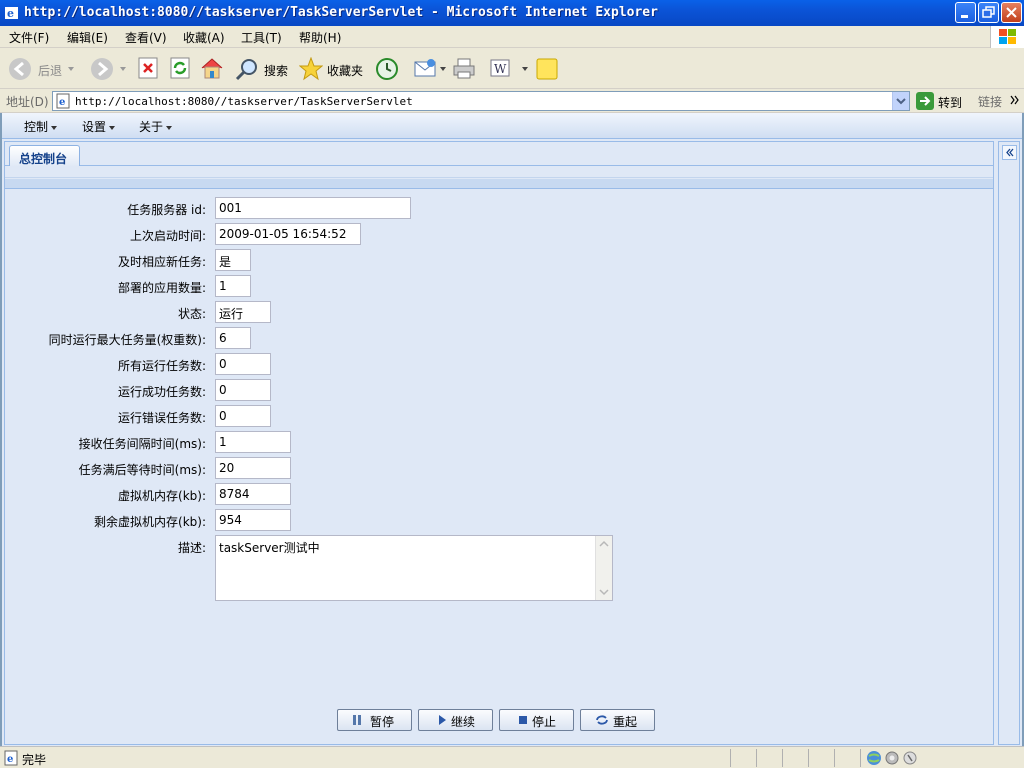 The height and width of the screenshot is (768, 1024). I want to click on windows-logo-icon, so click(1007, 37).